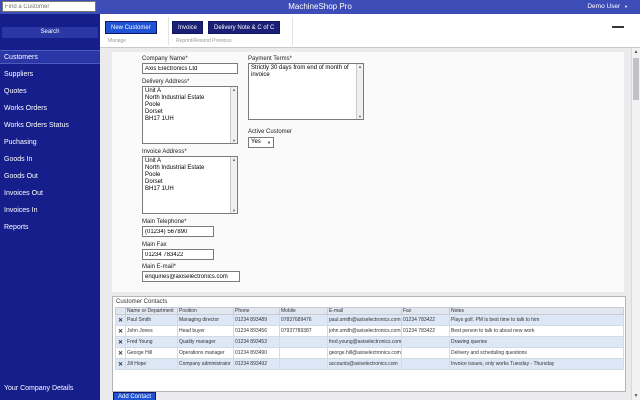  I want to click on contact-phone: 01234 893489, so click(256, 320).